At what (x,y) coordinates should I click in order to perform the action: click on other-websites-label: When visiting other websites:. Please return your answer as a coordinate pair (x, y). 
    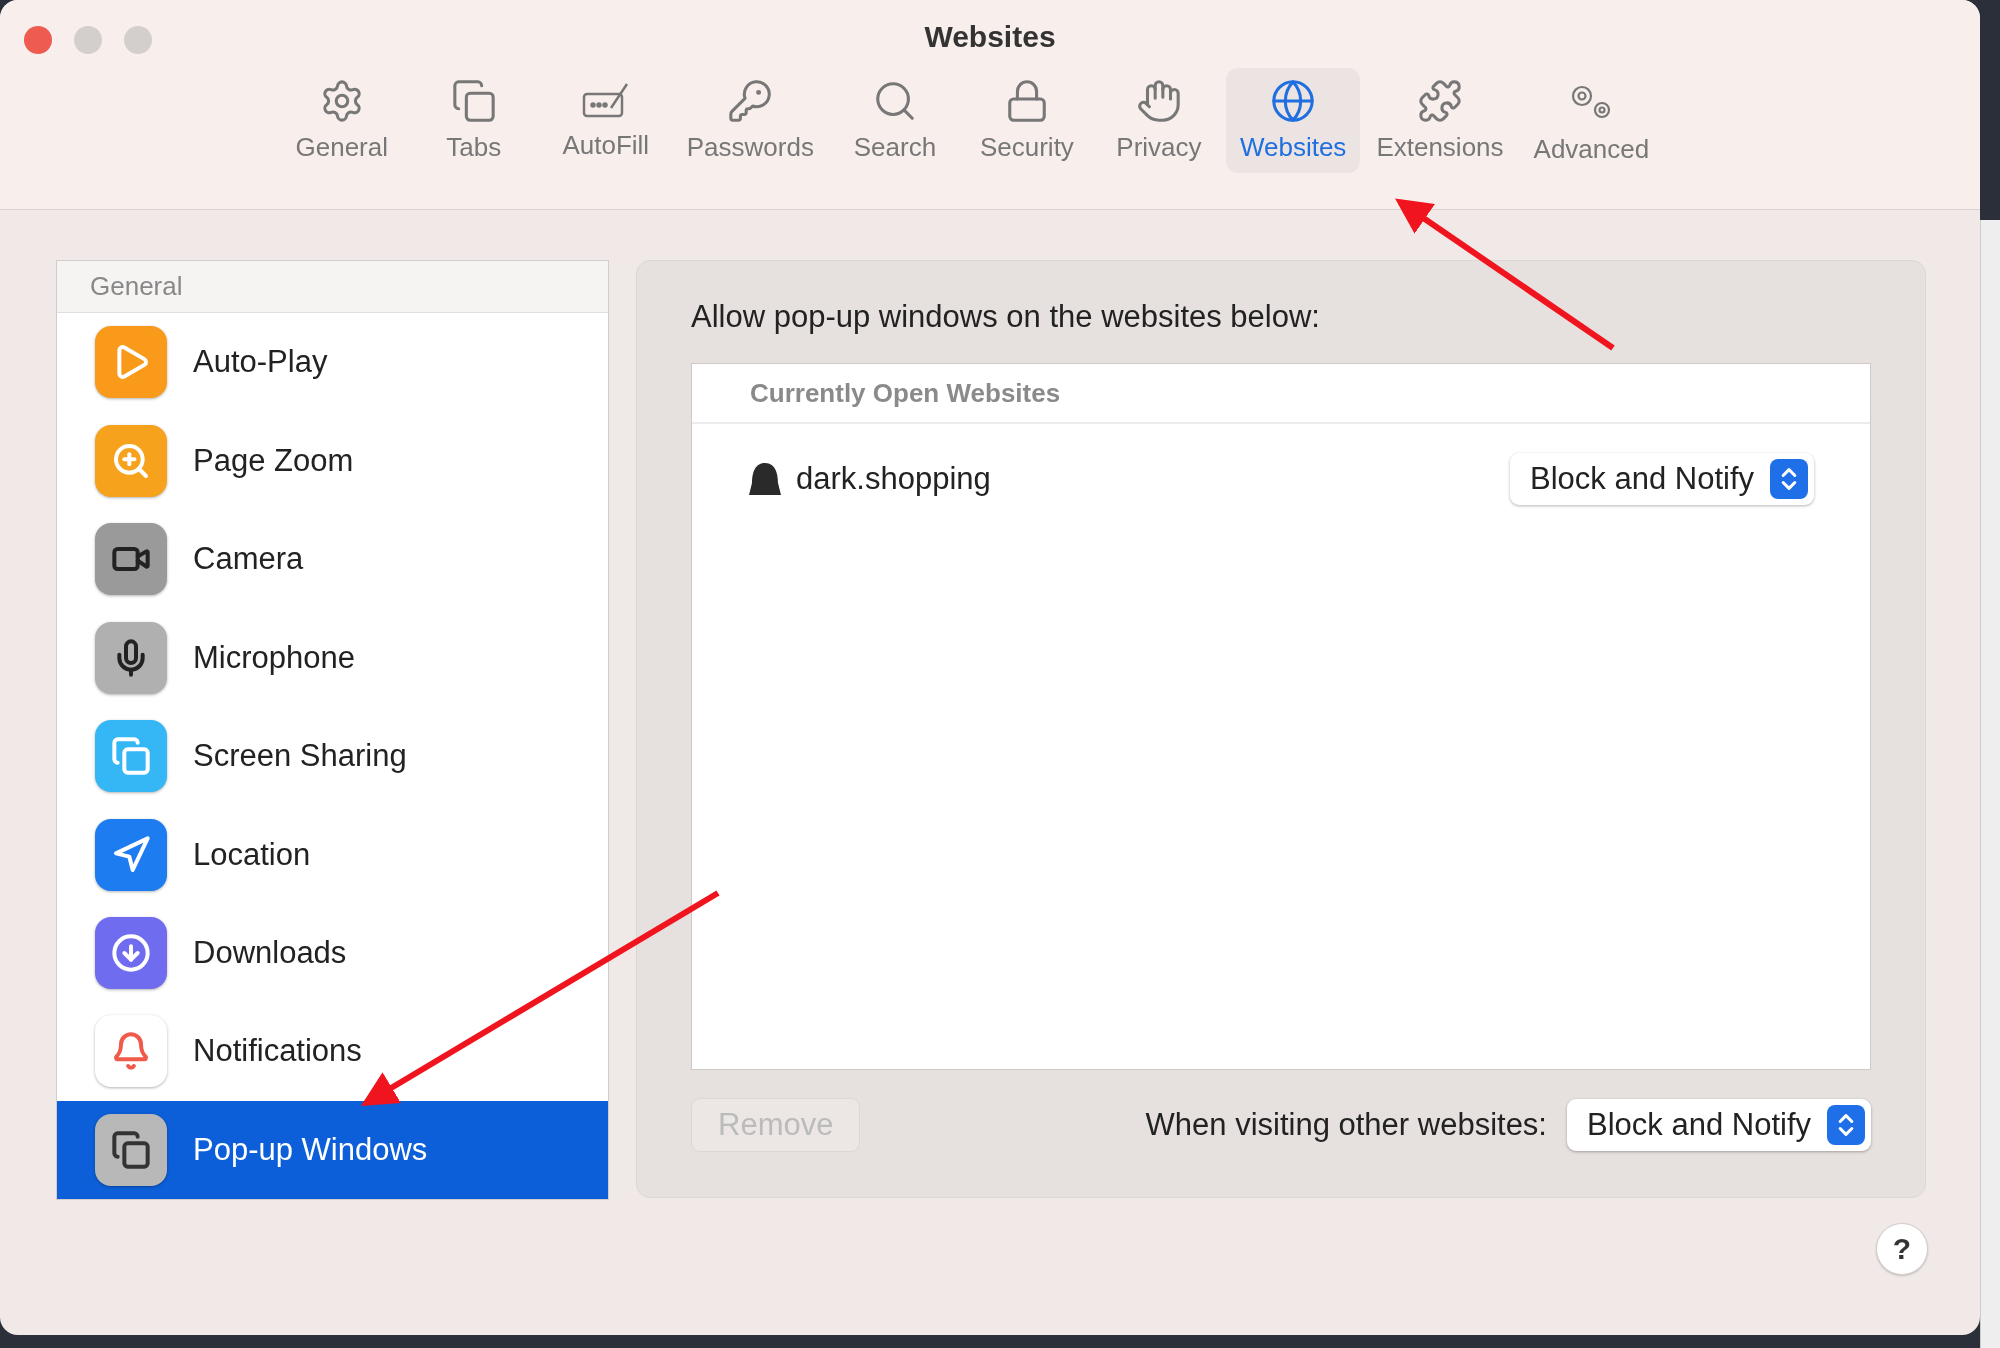
    Looking at the image, I should click on (1346, 1125).